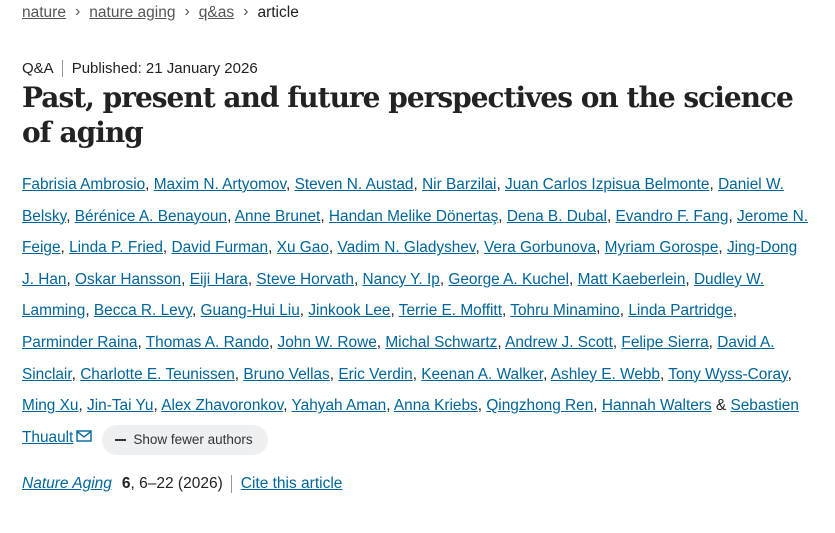  What do you see at coordinates (219, 279) in the screenshot?
I see `author-link: Eiji Hara` at bounding box center [219, 279].